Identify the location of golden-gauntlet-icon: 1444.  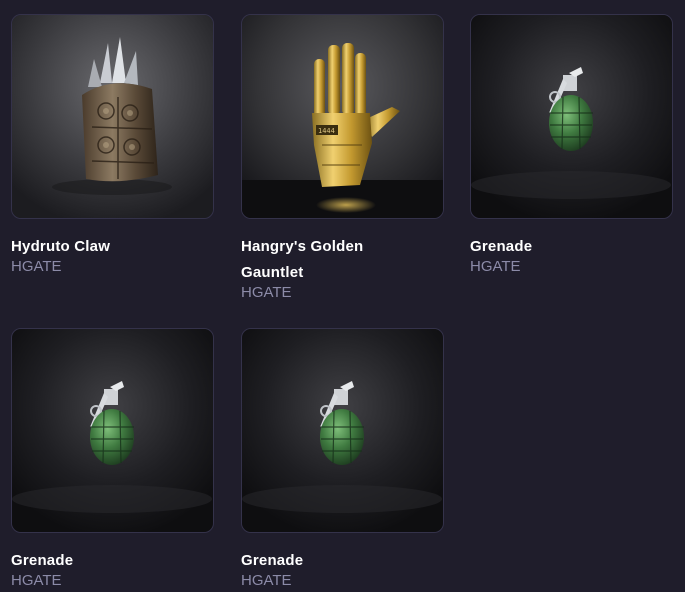
(342, 116).